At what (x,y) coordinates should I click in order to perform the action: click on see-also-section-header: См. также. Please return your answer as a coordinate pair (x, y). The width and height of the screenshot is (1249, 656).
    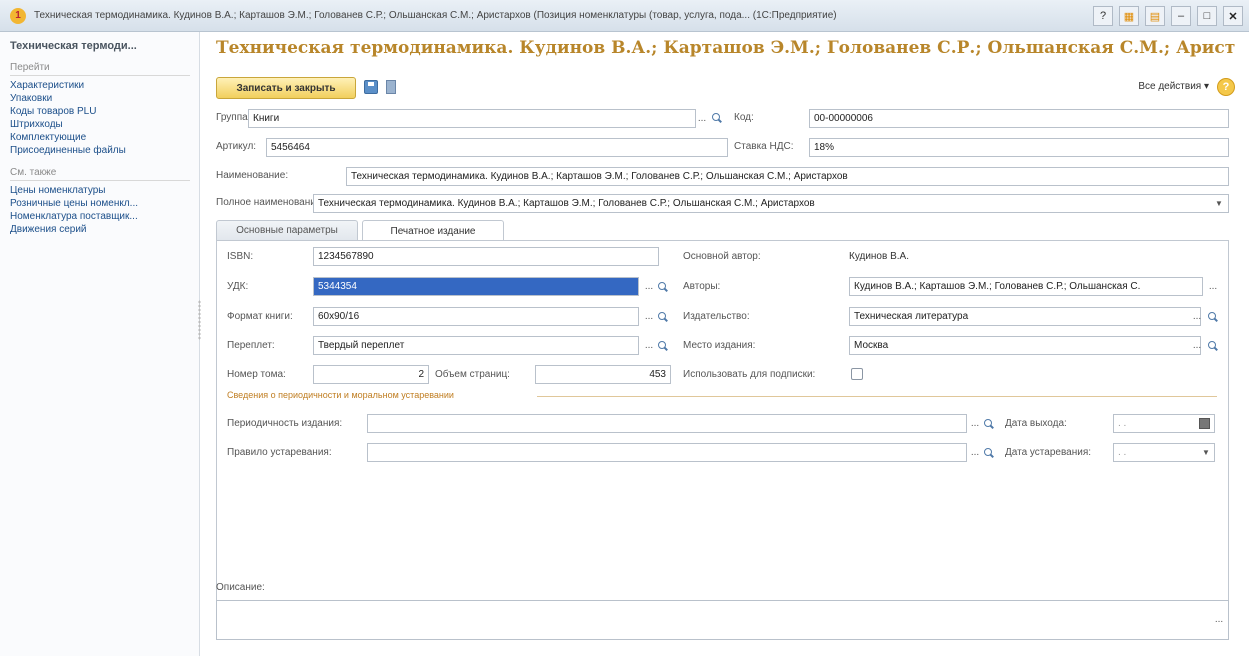
    Looking at the image, I should click on (100, 174).